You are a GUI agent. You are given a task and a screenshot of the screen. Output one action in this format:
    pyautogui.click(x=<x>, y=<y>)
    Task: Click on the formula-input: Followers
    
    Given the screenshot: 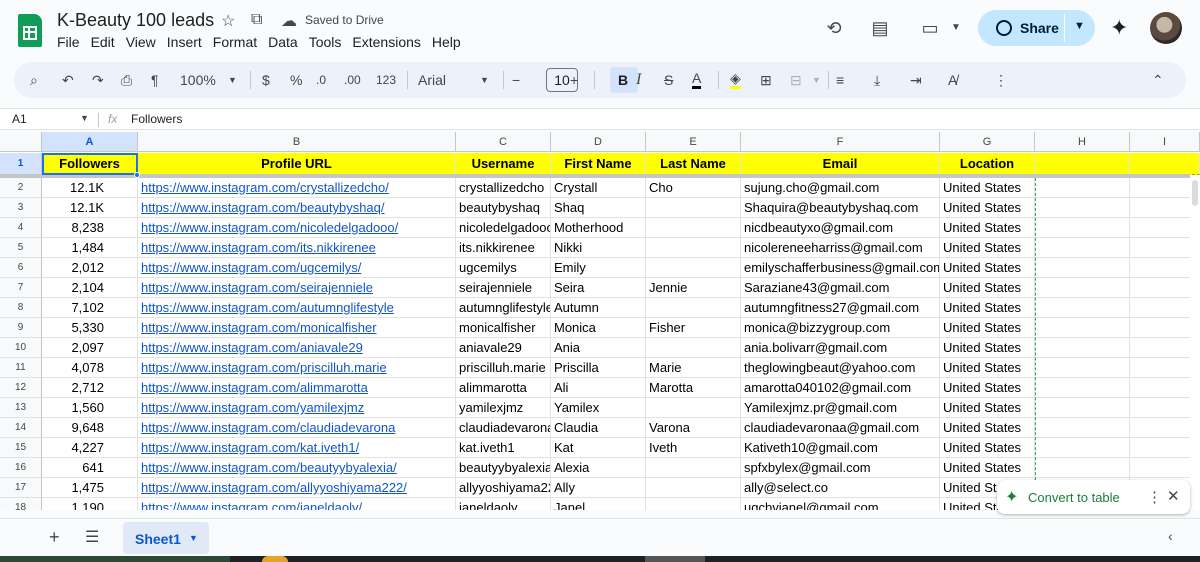 What is the action you would take?
    pyautogui.click(x=156, y=119)
    